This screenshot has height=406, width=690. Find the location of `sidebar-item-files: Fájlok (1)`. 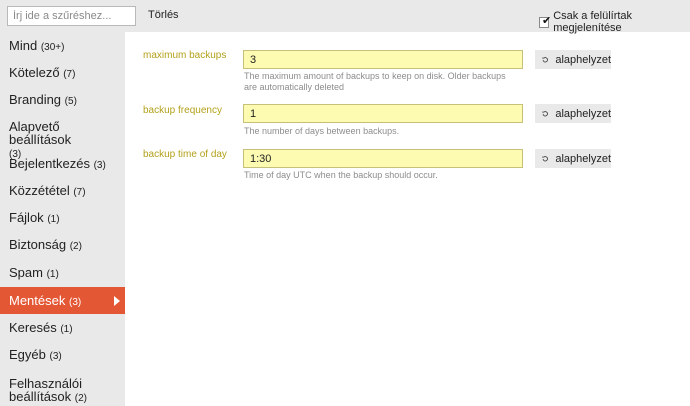

sidebar-item-files: Fájlok (1) is located at coordinates (62, 218).